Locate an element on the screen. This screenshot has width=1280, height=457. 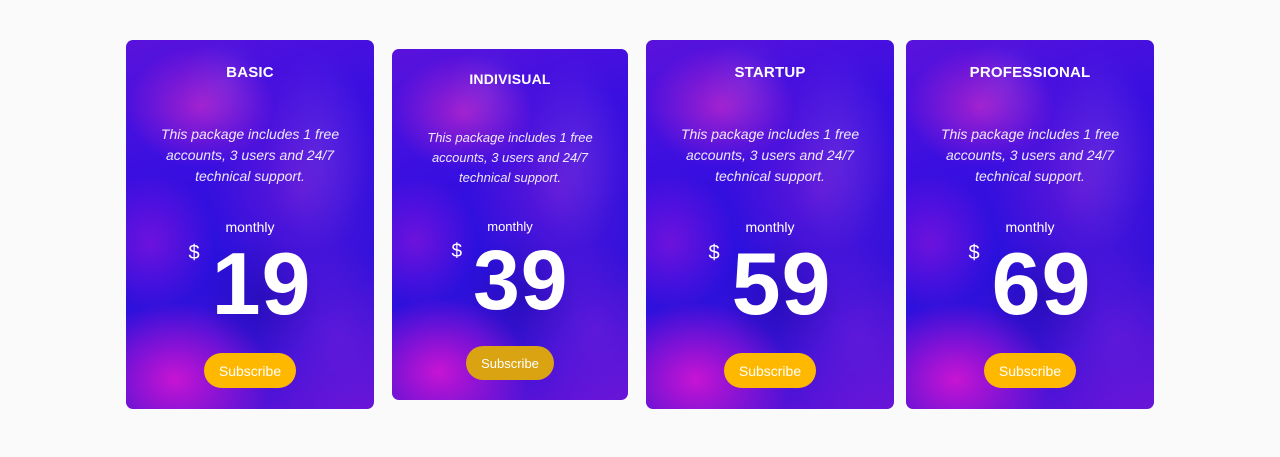
price: $ 19 is located at coordinates (250, 284).